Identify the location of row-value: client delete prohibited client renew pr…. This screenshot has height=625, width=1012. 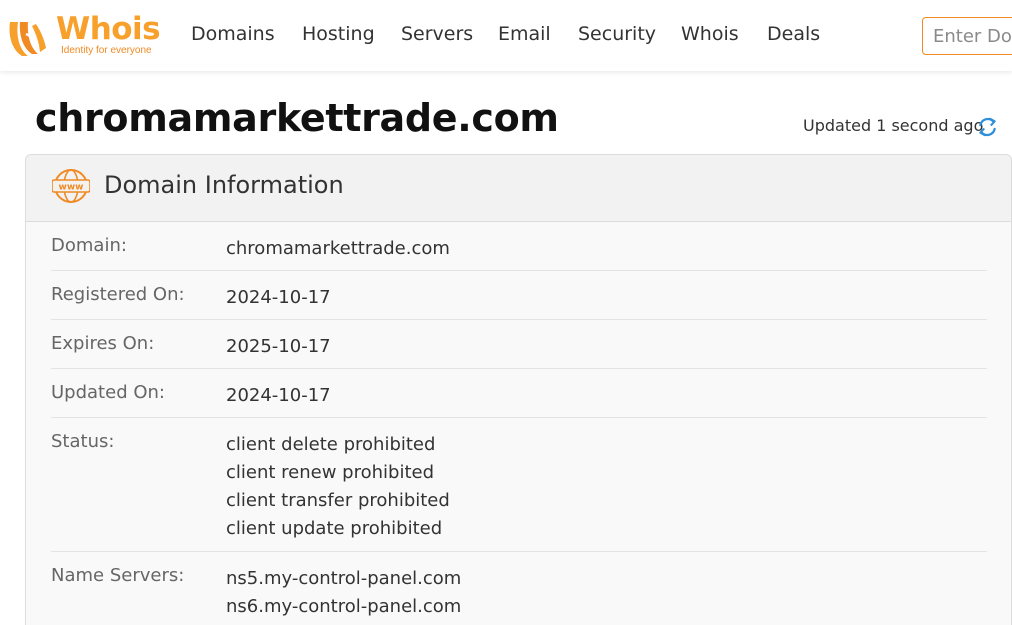
(338, 487).